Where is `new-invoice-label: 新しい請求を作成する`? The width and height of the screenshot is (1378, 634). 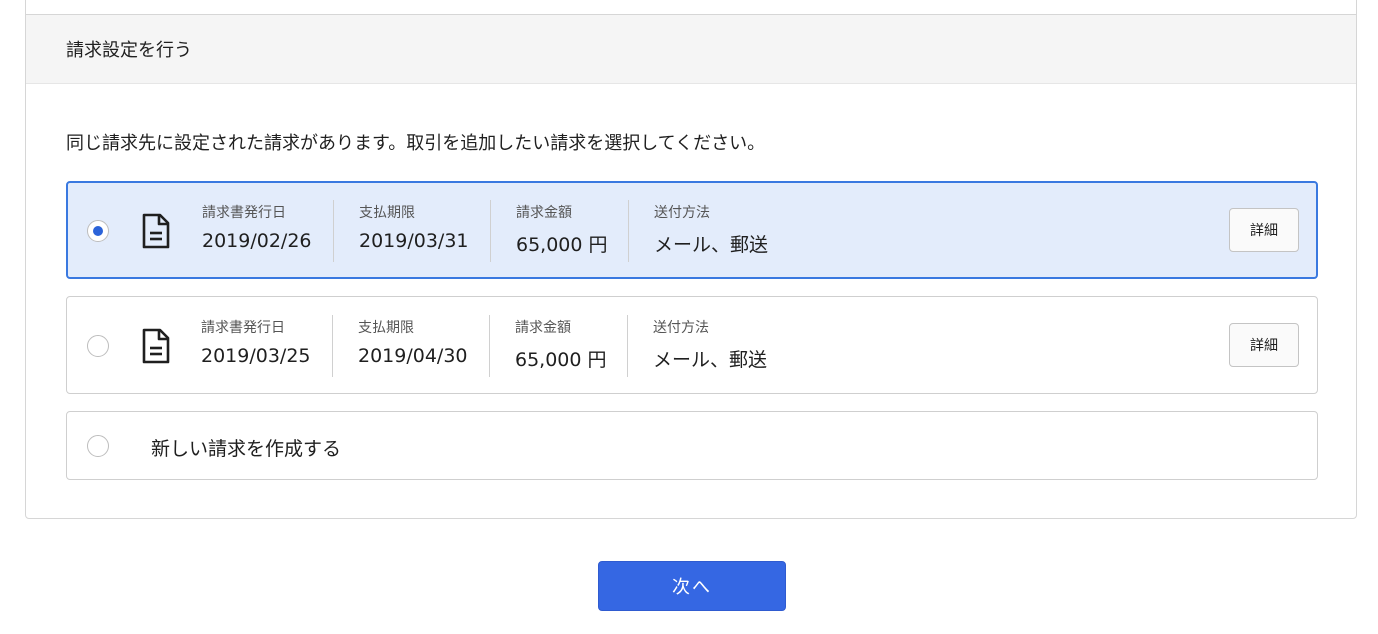 new-invoice-label: 新しい請求を作成する is located at coordinates (246, 449).